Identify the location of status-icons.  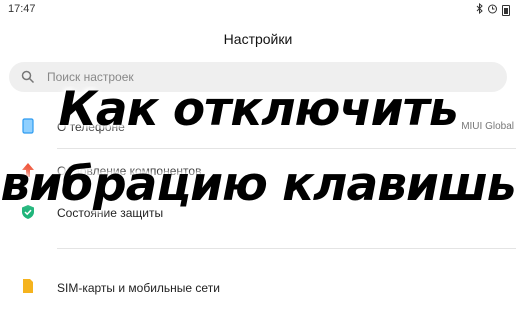
(493, 9).